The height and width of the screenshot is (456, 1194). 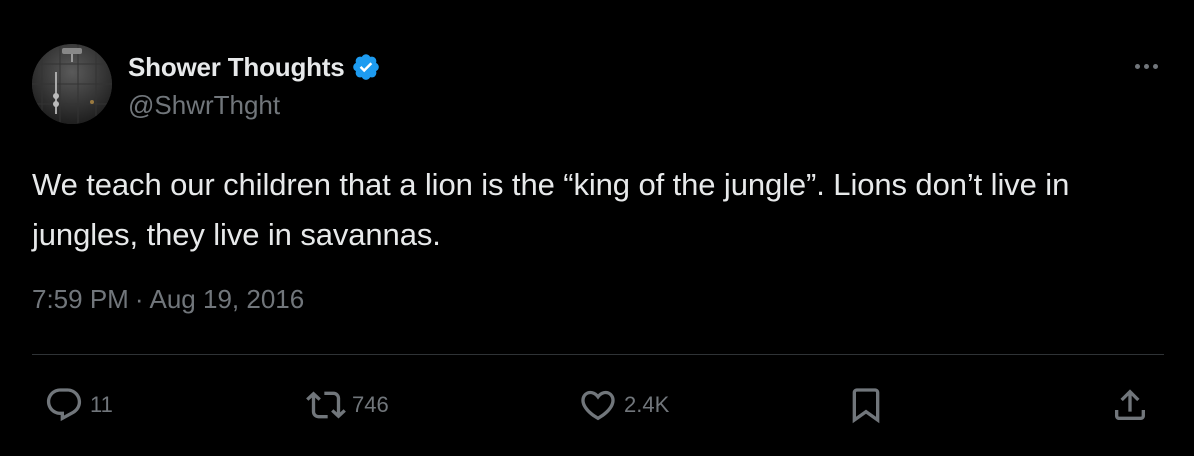 I want to click on divider, so click(x=598, y=354).